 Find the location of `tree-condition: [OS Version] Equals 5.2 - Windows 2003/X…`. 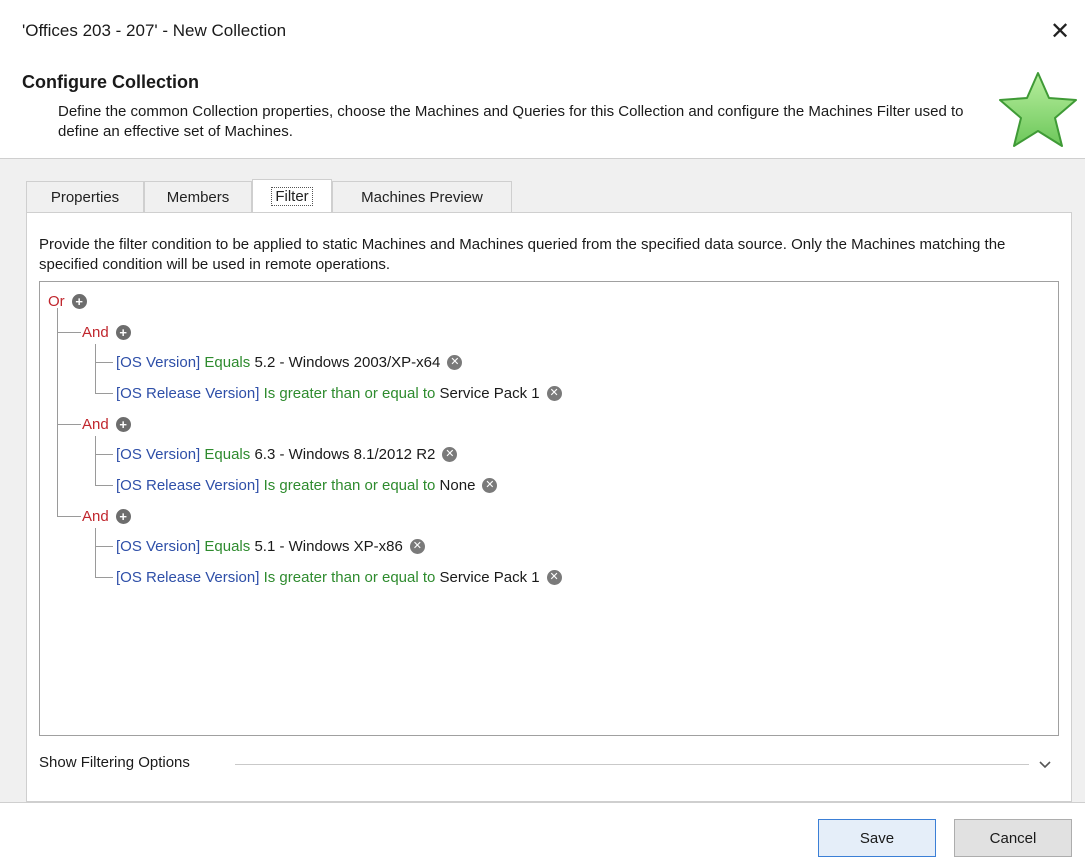

tree-condition: [OS Version] Equals 5.2 - Windows 2003/X… is located at coordinates (289, 362).